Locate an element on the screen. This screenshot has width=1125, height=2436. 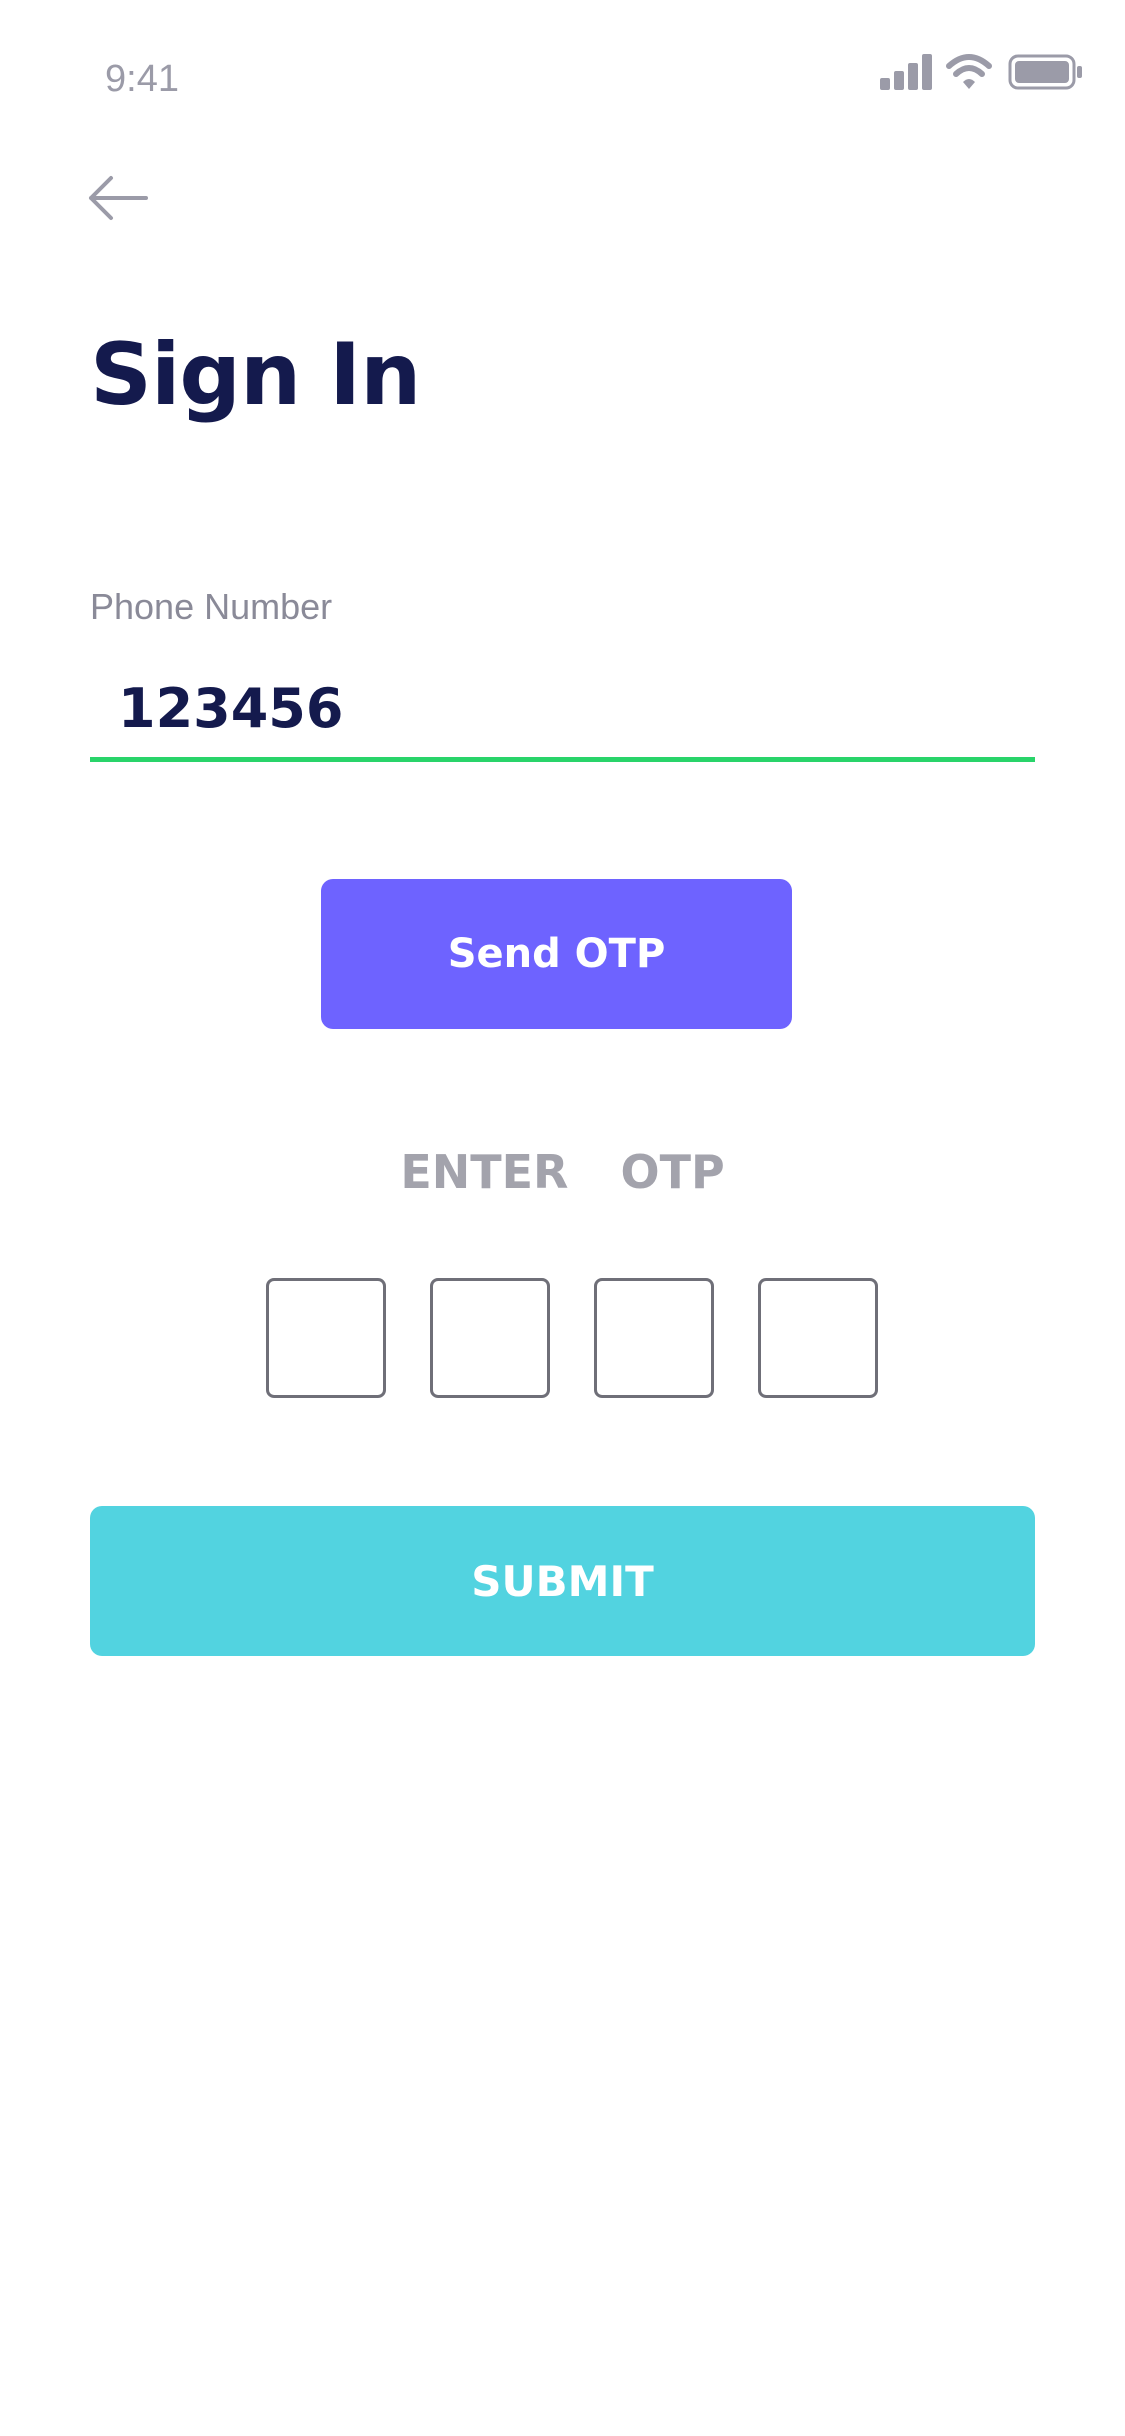
enter-otp-label: ENTER OTP is located at coordinates (562, 1172).